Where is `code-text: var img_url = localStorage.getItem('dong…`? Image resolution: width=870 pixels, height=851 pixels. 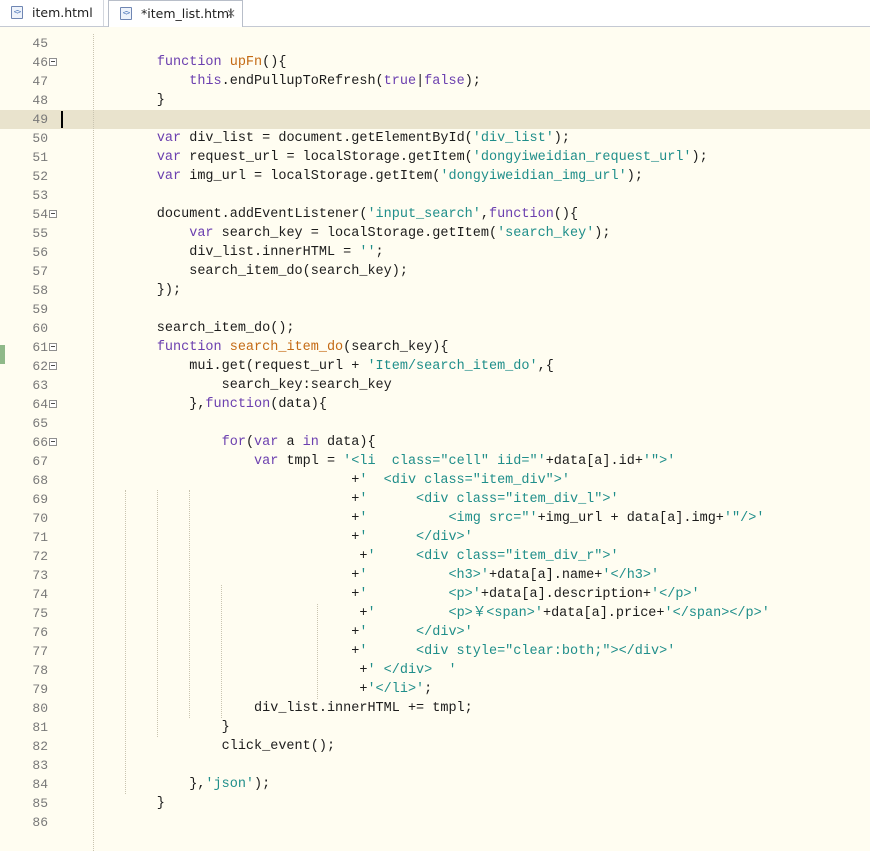
code-text: var img_url = localStorage.getItem('dong… is located at coordinates (399, 176).